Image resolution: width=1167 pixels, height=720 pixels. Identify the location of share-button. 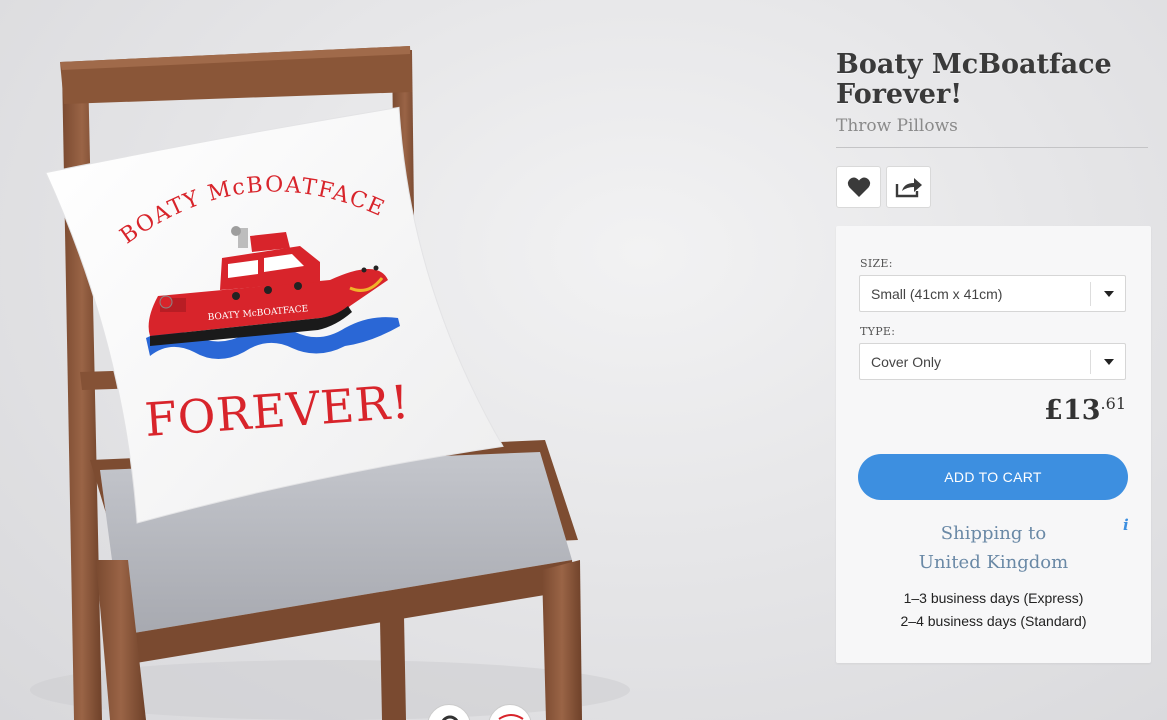
(908, 187).